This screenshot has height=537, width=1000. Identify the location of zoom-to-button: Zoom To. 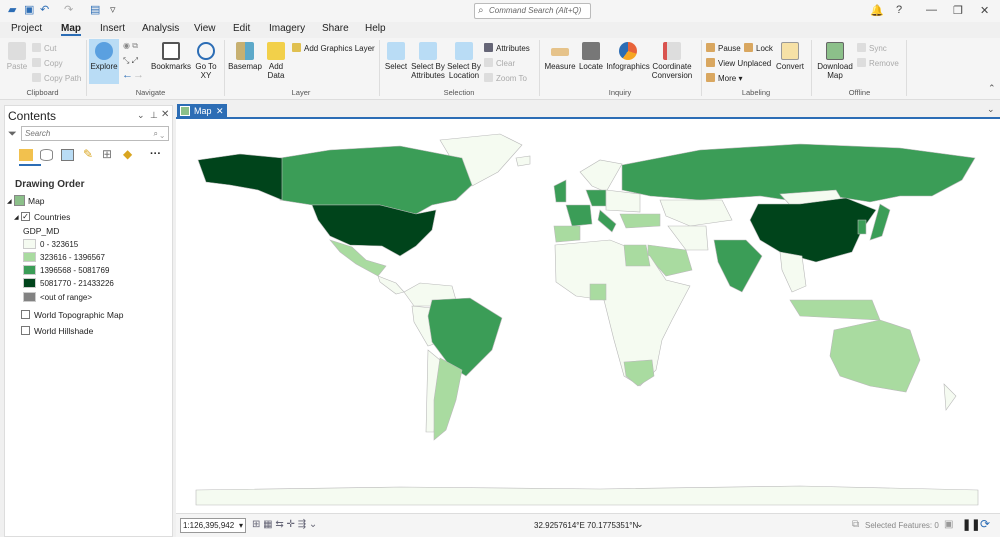
(505, 78).